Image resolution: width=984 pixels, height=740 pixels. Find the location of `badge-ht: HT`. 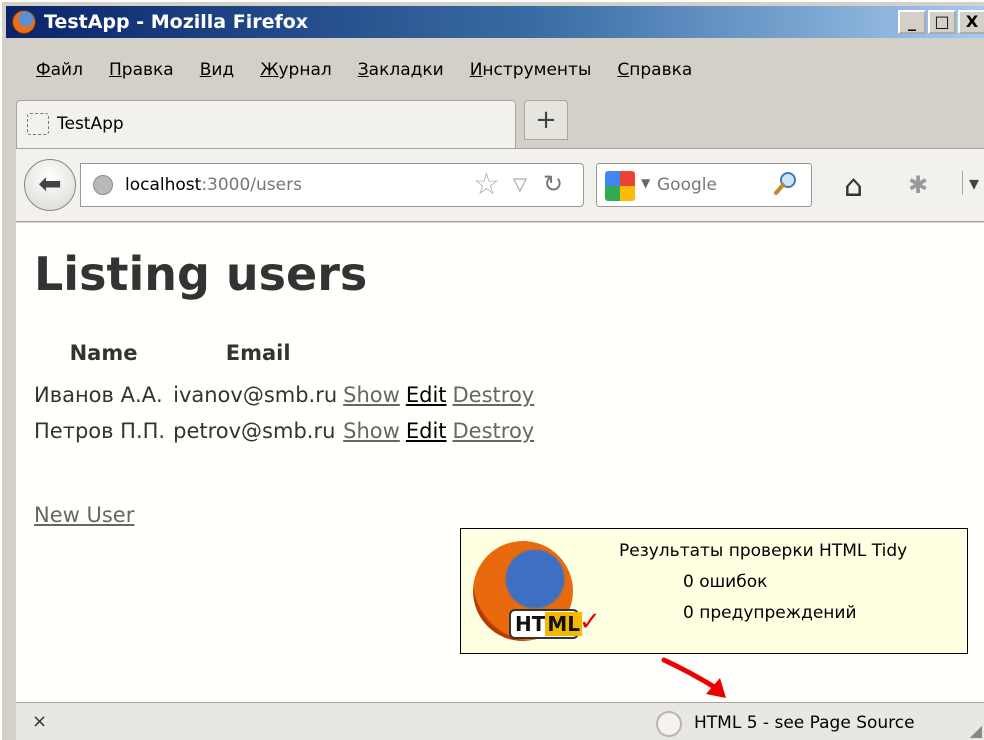

badge-ht: HT is located at coordinates (530, 624).